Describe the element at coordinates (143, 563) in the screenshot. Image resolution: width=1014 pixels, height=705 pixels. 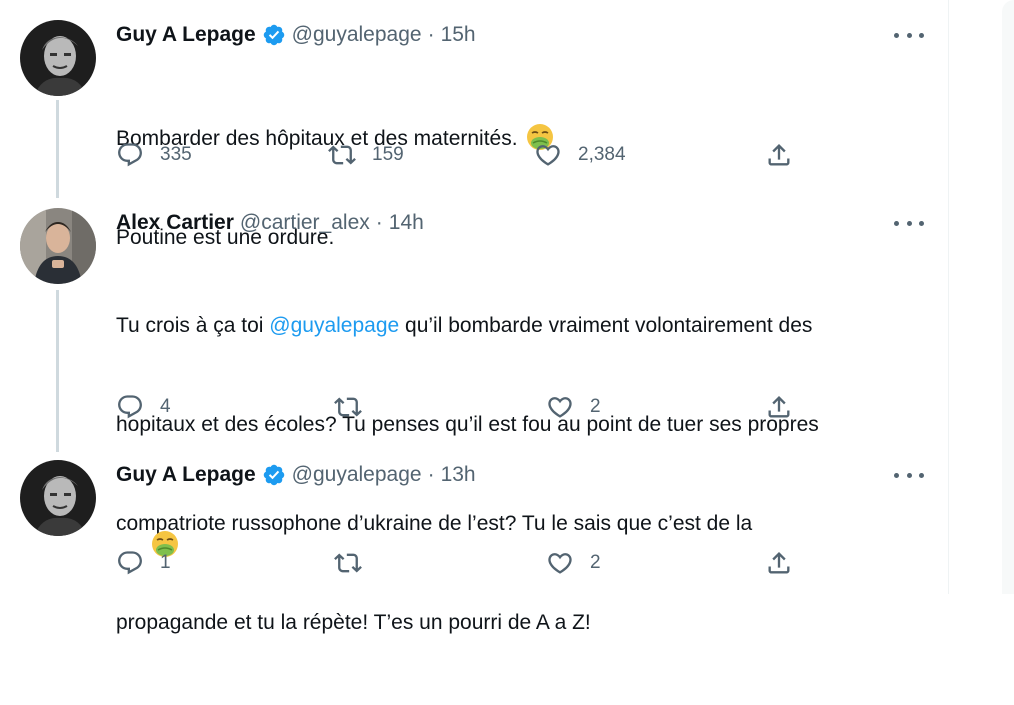
I see `reply-button: 1` at that location.